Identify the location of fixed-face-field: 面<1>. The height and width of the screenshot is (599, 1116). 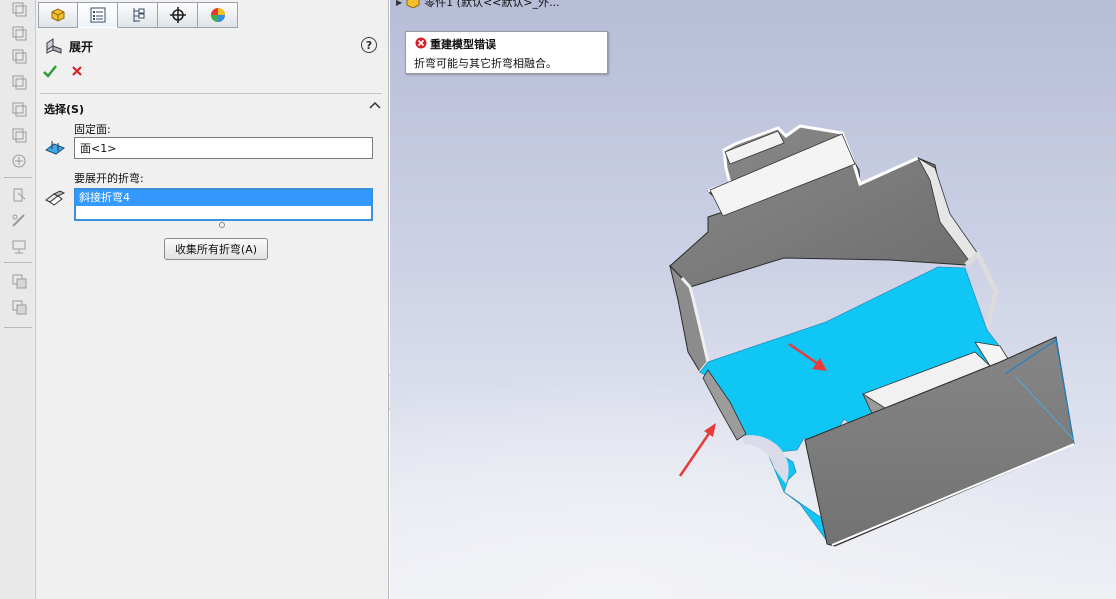
(223, 148).